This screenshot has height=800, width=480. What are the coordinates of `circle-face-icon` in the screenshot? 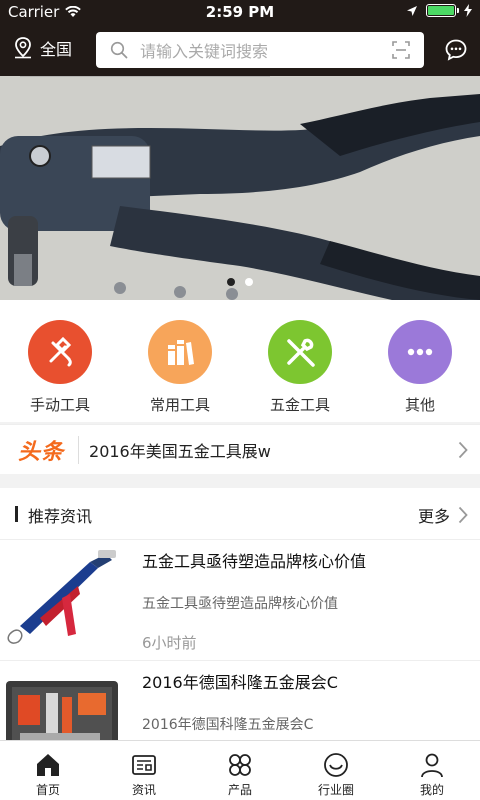 It's located at (336, 765).